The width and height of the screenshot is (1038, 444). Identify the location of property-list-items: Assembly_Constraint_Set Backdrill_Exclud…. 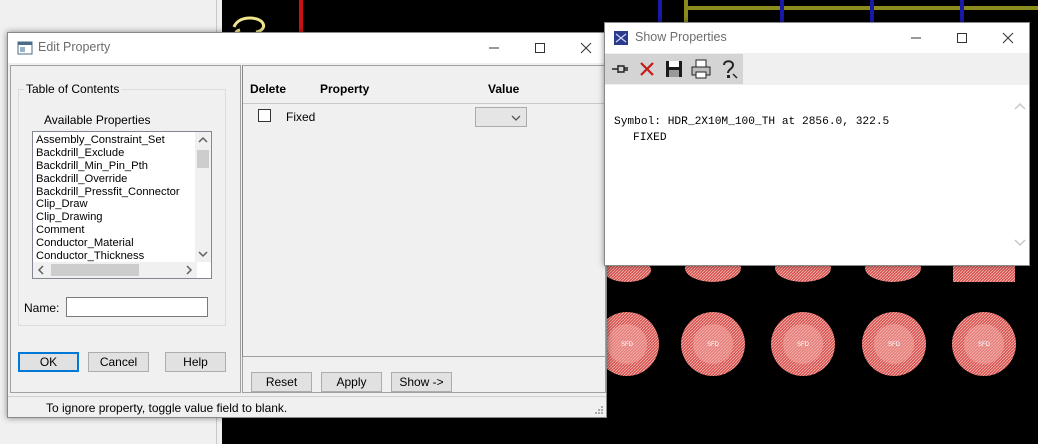
(113, 198).